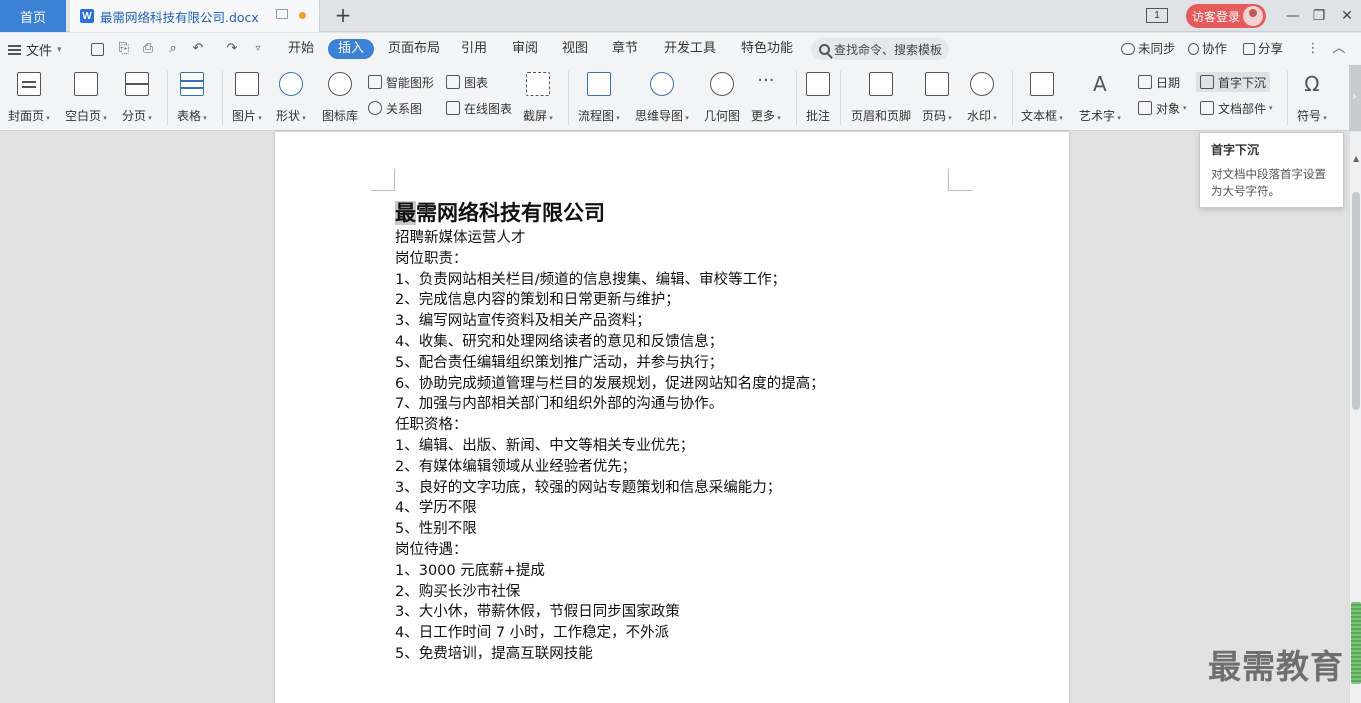  What do you see at coordinates (675, 425) in the screenshot?
I see `document-line: 任职资格：` at bounding box center [675, 425].